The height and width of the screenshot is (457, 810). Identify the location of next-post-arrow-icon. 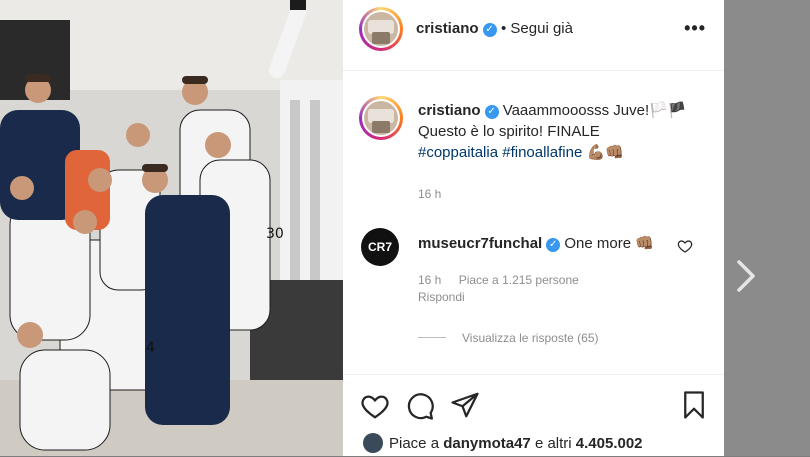
(746, 276).